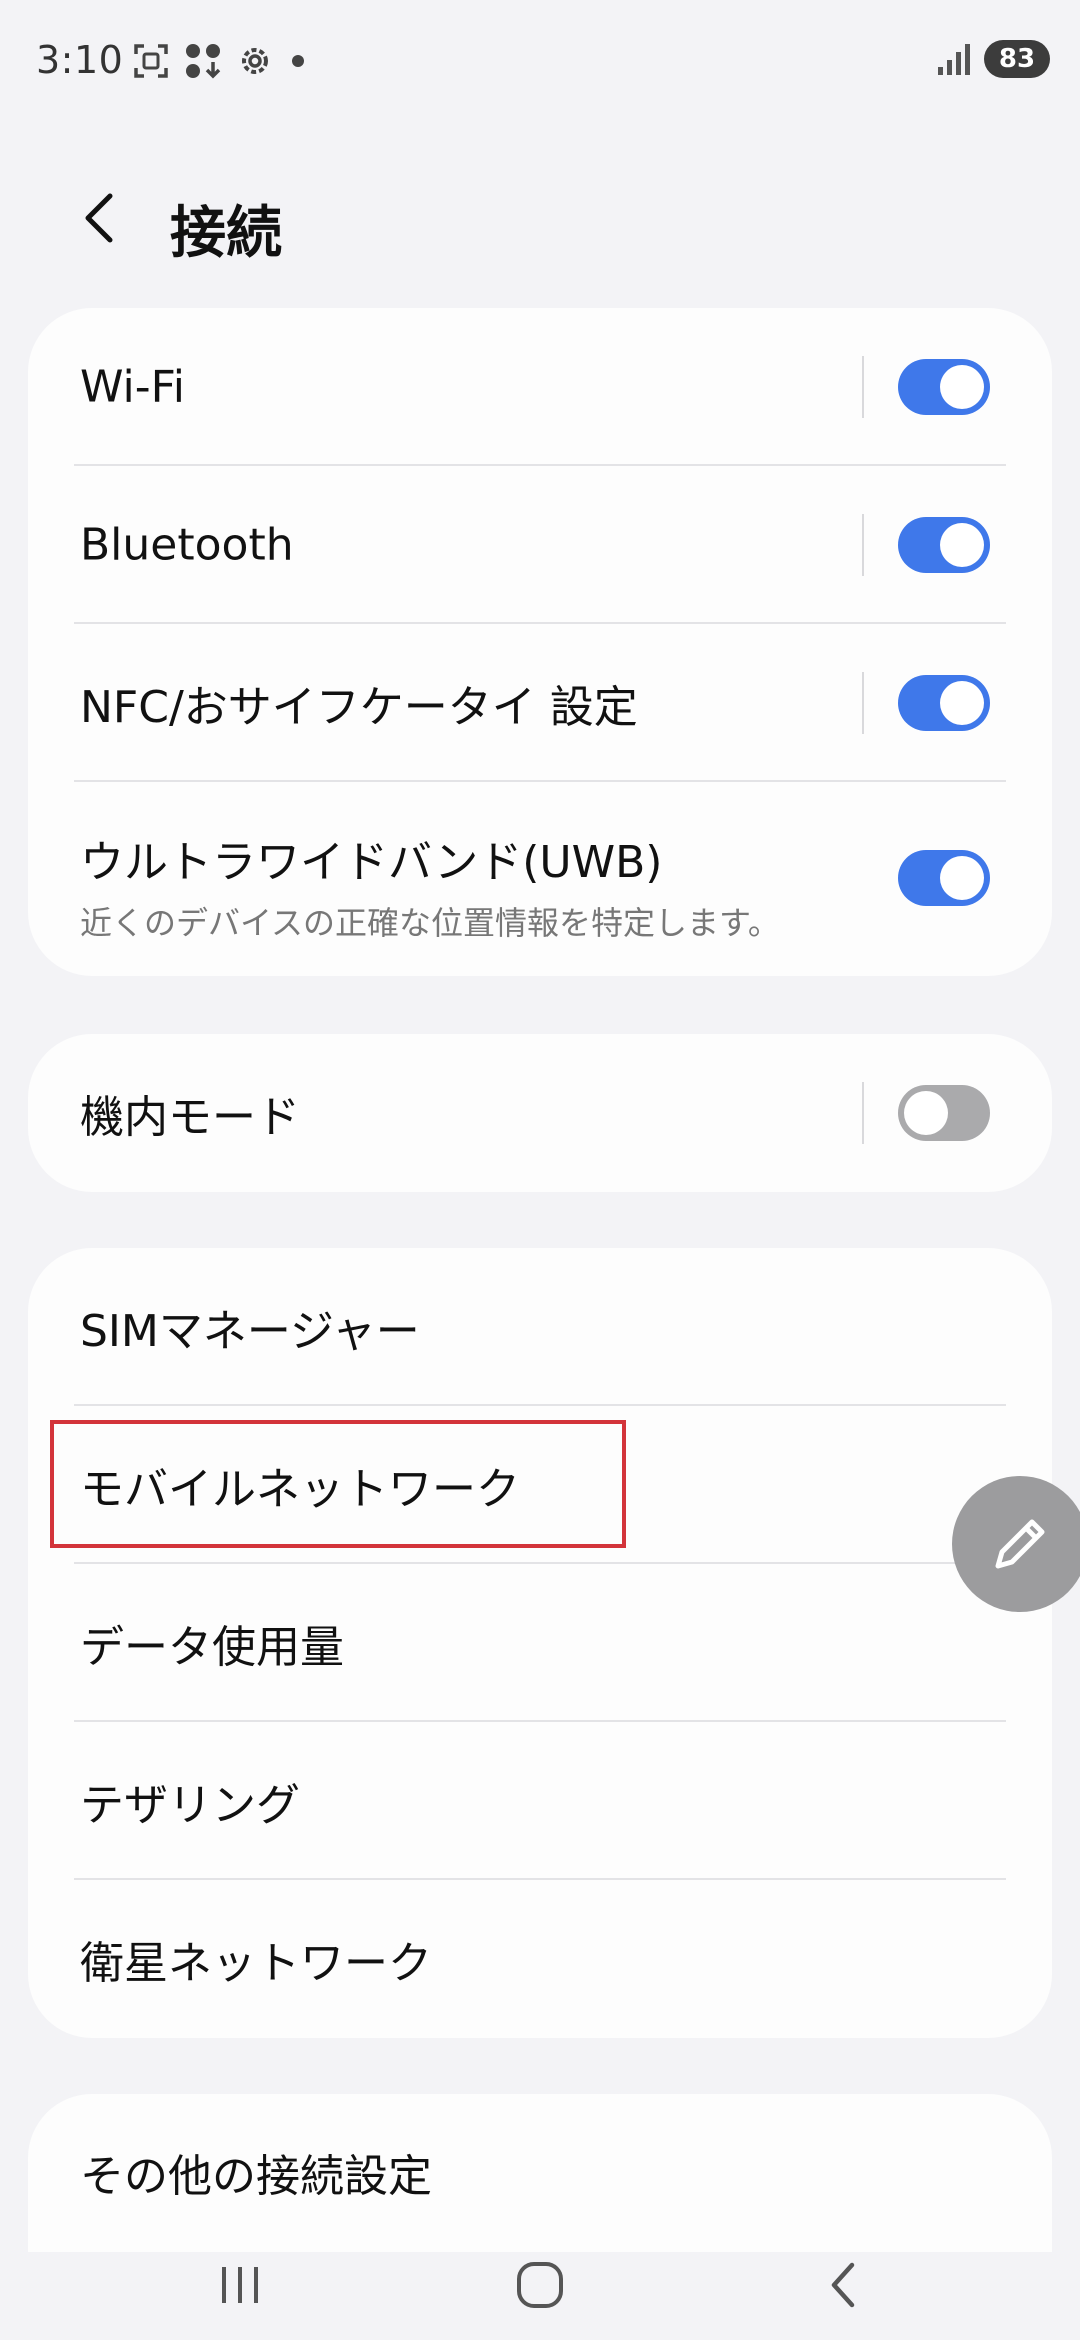 The height and width of the screenshot is (2340, 1080). What do you see at coordinates (540, 545) in the screenshot?
I see `bluetooth-row: Bluetooth` at bounding box center [540, 545].